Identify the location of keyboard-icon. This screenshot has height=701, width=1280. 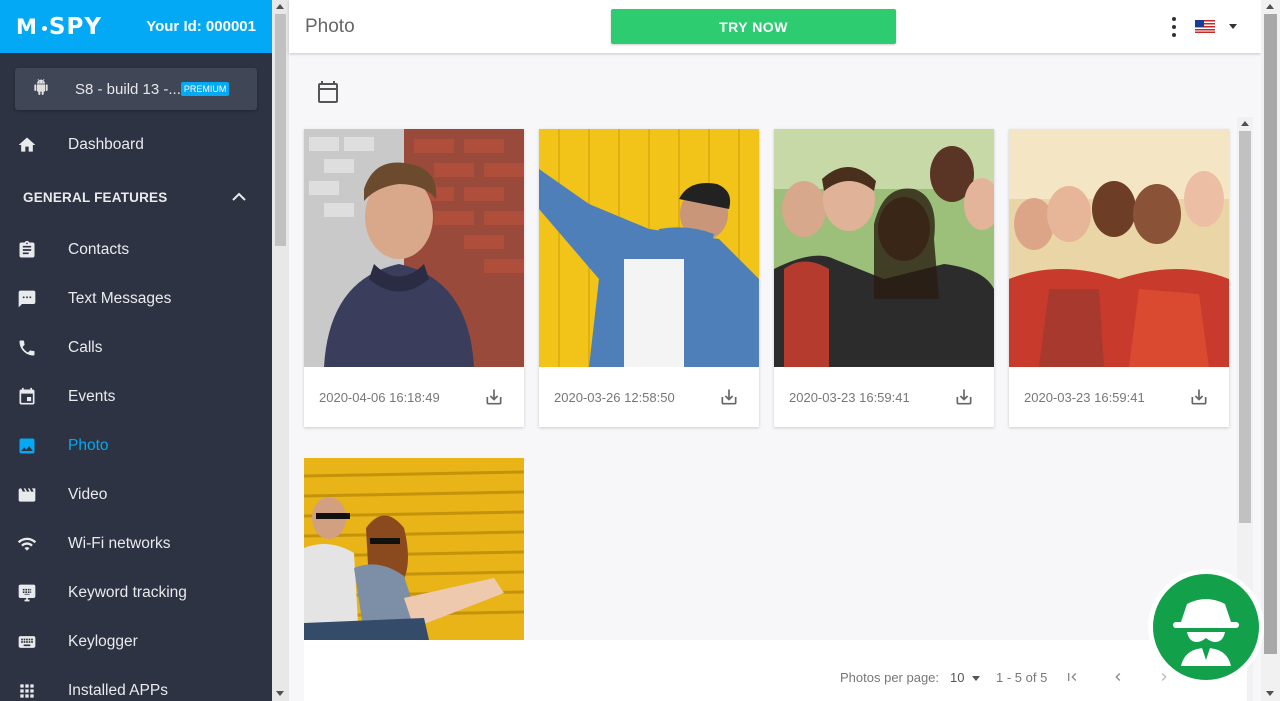
(27, 642).